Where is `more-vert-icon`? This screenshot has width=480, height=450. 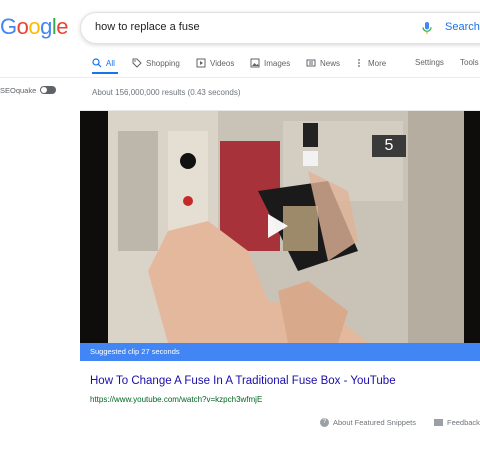
more-vert-icon is located at coordinates (359, 63).